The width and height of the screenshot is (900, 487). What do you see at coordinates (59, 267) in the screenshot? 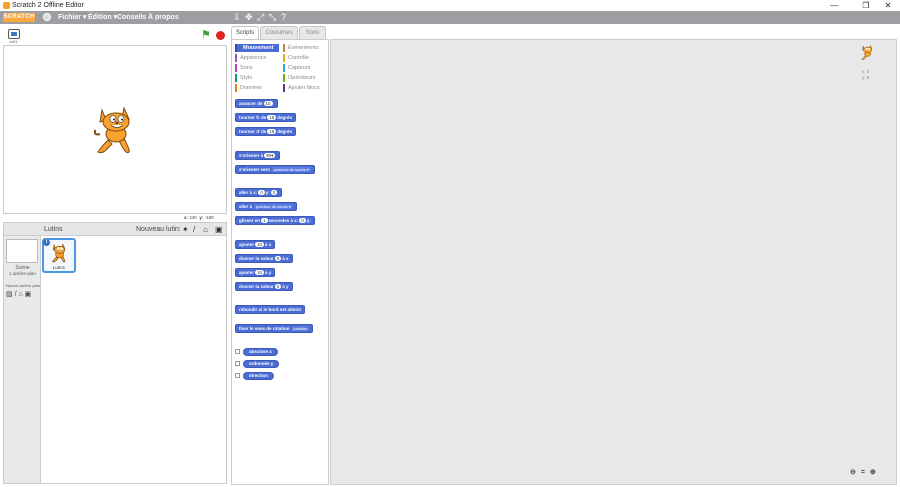
I see `sprite-name: Lutin1` at bounding box center [59, 267].